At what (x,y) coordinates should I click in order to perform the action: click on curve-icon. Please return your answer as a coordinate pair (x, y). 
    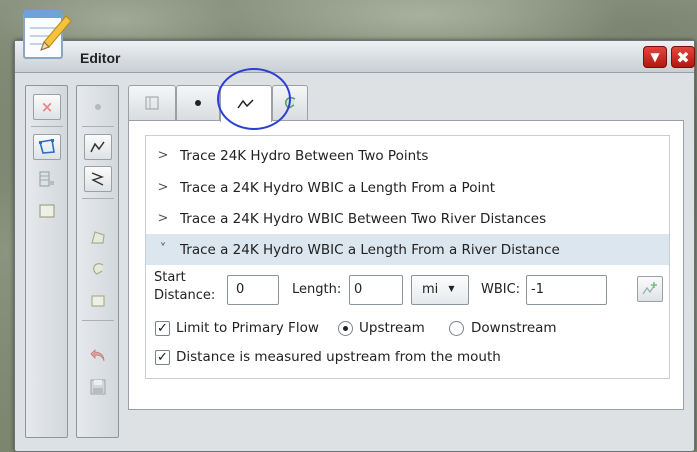
    Looking at the image, I should click on (98, 269).